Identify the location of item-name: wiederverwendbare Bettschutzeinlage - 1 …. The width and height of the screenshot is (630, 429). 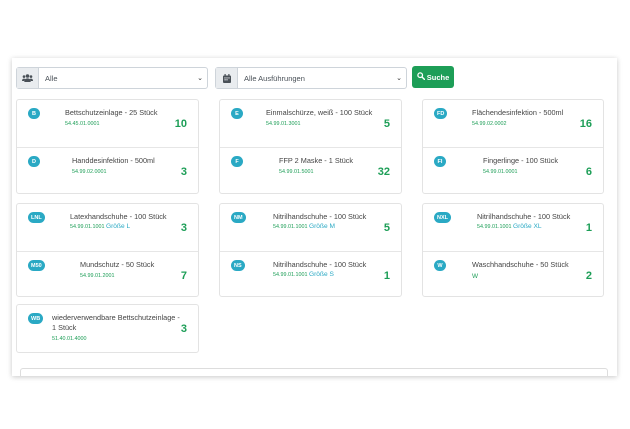
(116, 322).